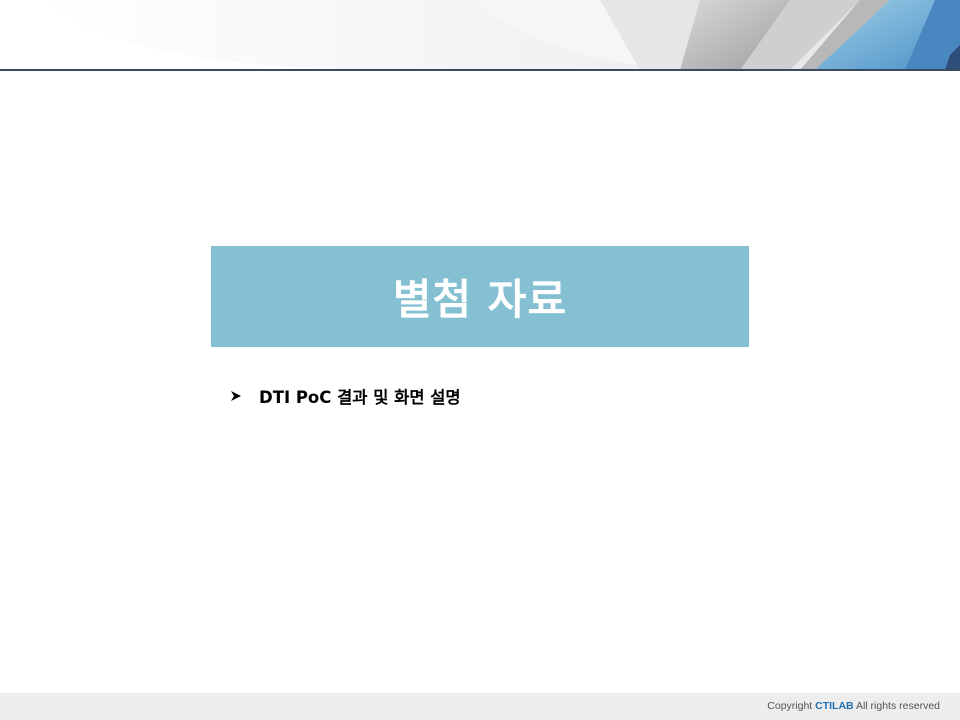 Image resolution: width=960 pixels, height=720 pixels. I want to click on header-decoration, so click(480, 35).